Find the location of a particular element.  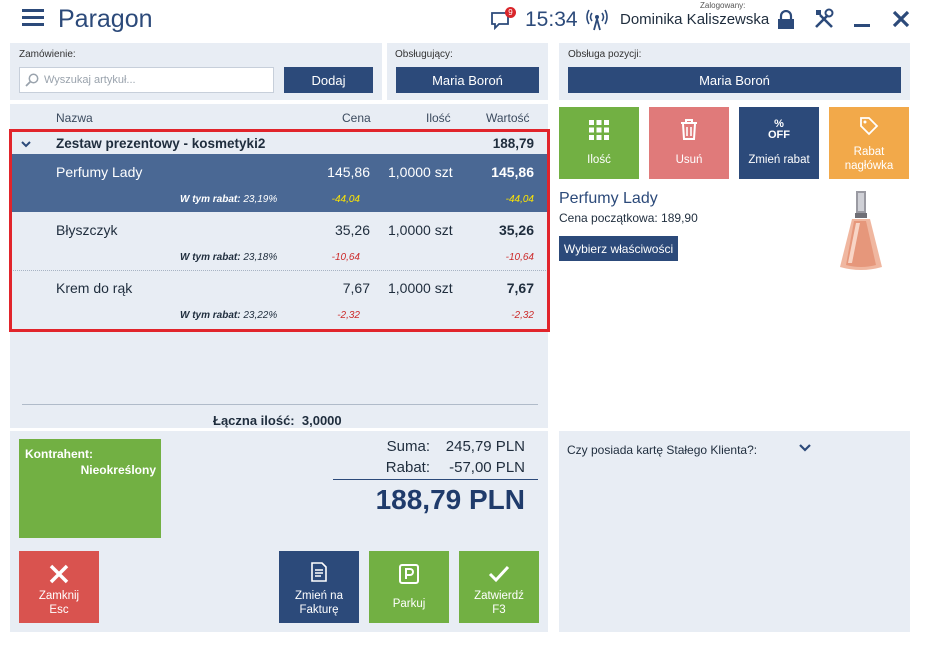

item-service-select: Maria Boroń is located at coordinates (734, 80).